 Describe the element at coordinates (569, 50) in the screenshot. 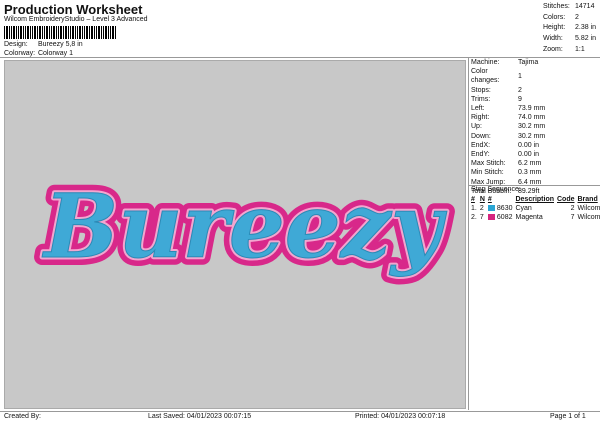

I see `summary-row: Zoom: 1:1` at that location.